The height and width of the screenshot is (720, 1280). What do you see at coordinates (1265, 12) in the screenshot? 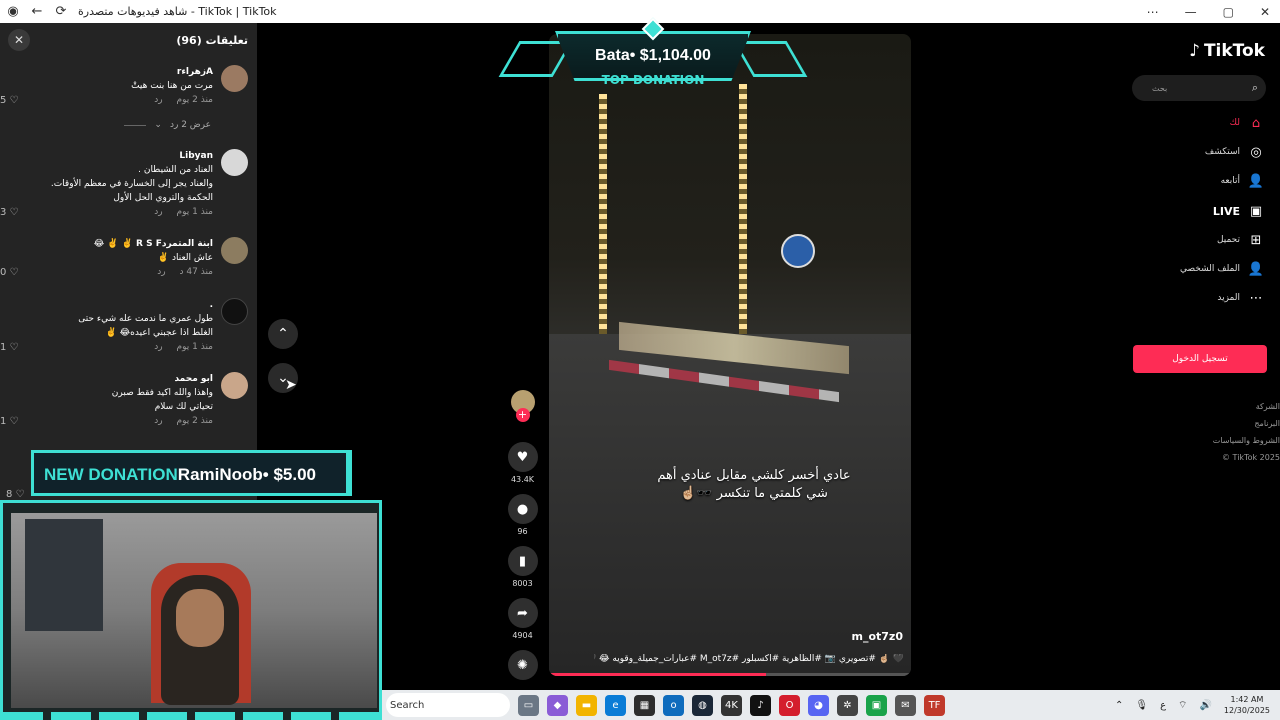
I see `close-window-icon: ✕` at bounding box center [1265, 12].